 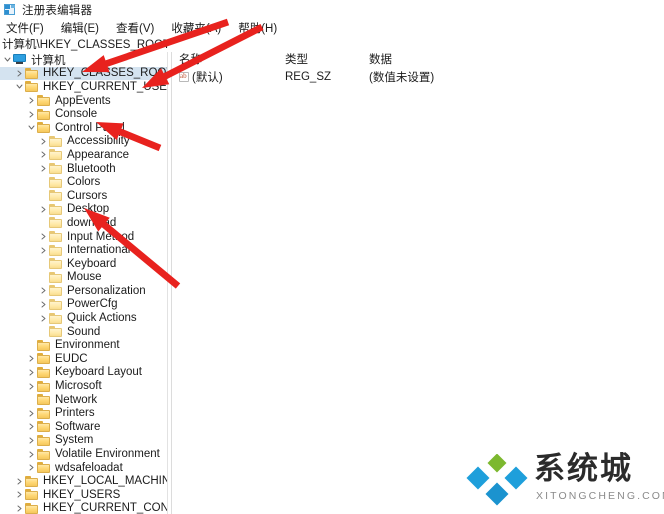 I want to click on tree-item: Bluetooth, so click(x=83, y=169).